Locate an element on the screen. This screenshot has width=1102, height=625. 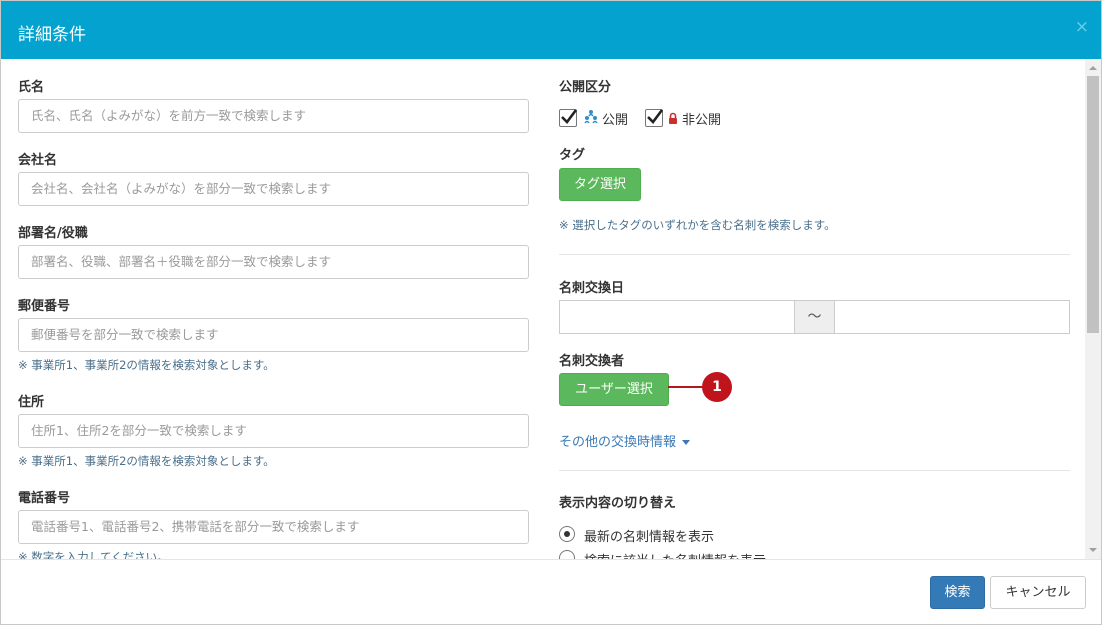
other-exchange-info-link: その他の交換時情報 is located at coordinates (625, 440).